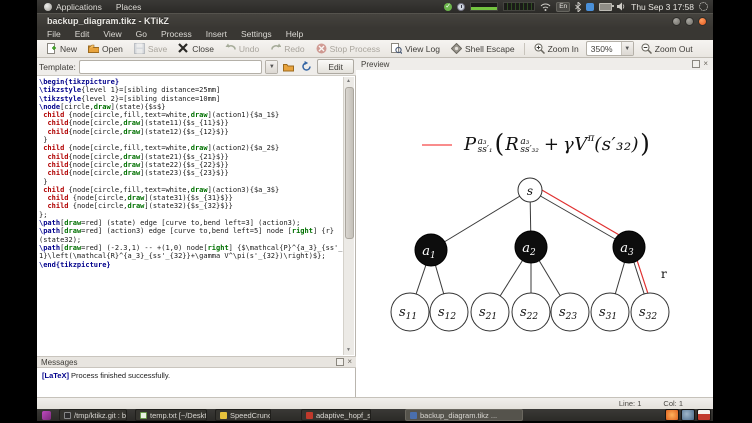 This screenshot has width=752, height=423. What do you see at coordinates (127, 189) in the screenshot?
I see `code-segment: {node[circle,fill,text=white,` at bounding box center [127, 189].